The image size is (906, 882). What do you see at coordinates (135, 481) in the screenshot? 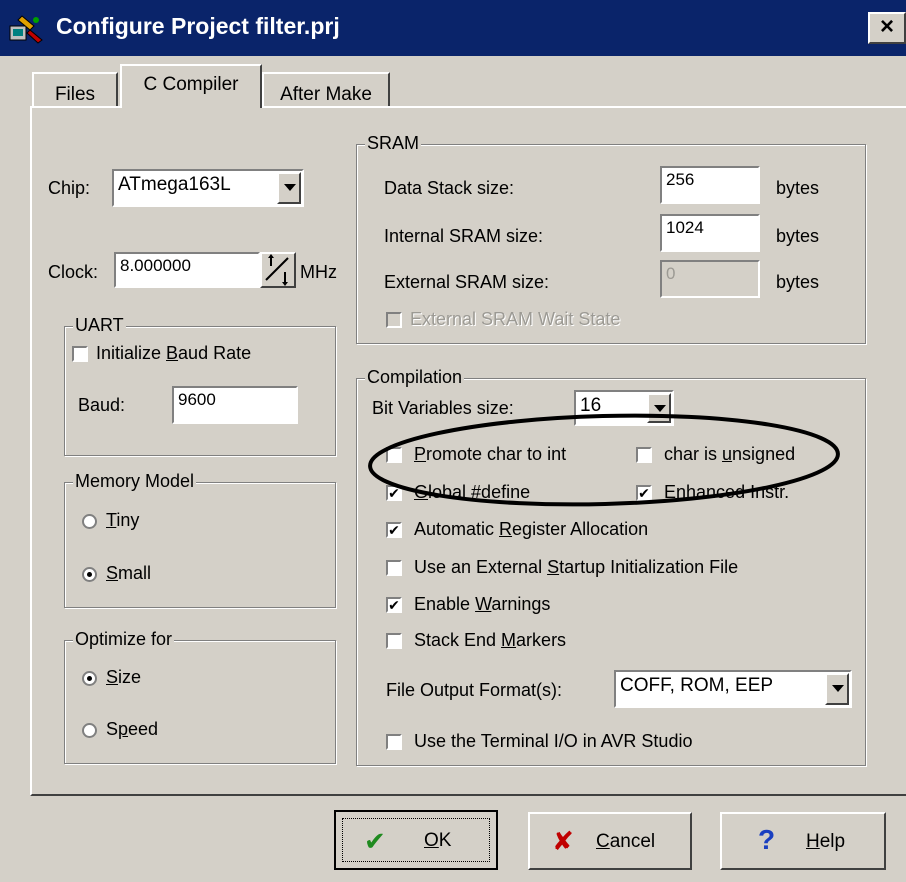
I see `memory-model-title: Memory Model` at bounding box center [135, 481].